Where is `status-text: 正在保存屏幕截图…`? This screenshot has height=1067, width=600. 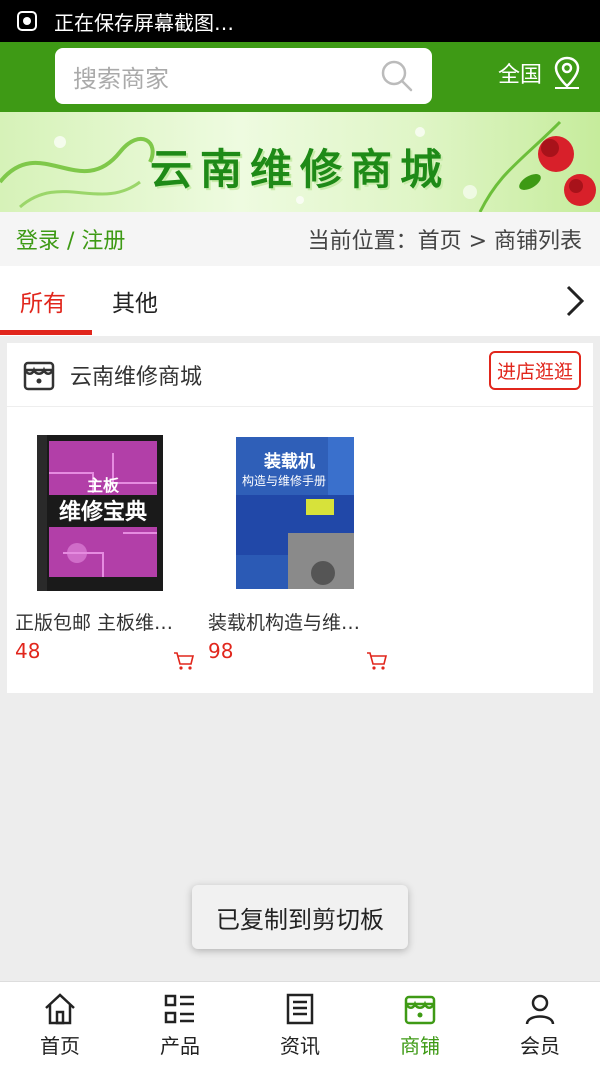 status-text: 正在保存屏幕截图… is located at coordinates (144, 22).